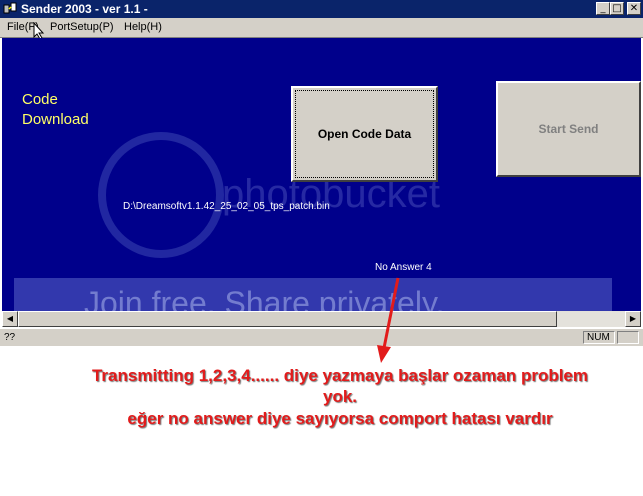 The width and height of the screenshot is (643, 496). What do you see at coordinates (10, 319) in the screenshot?
I see `scroll-left-icon: ◀` at bounding box center [10, 319].